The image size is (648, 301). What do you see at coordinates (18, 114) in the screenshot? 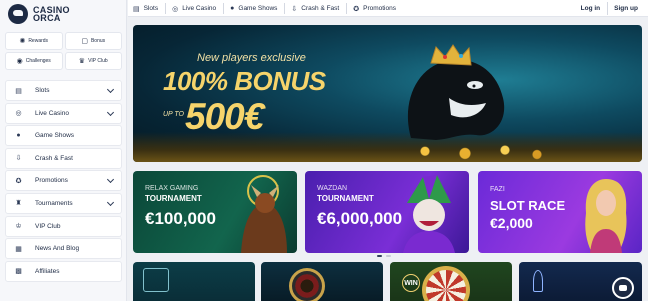
I see `live-casino-icon: ◎` at bounding box center [18, 114].